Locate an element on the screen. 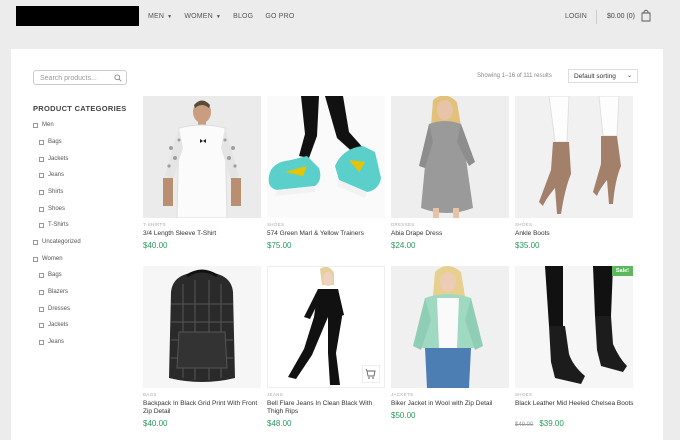 This screenshot has width=680, height=440. product-category: JACKETS is located at coordinates (402, 394).